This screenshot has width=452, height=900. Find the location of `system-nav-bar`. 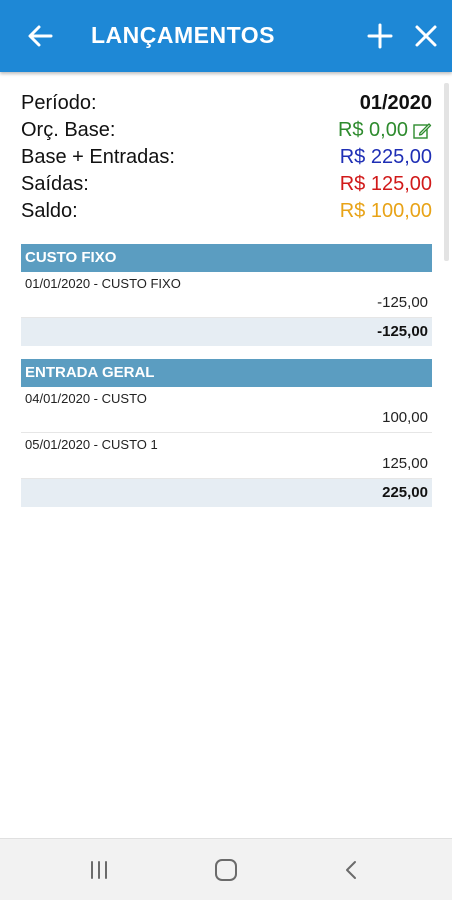

system-nav-bar is located at coordinates (226, 869).